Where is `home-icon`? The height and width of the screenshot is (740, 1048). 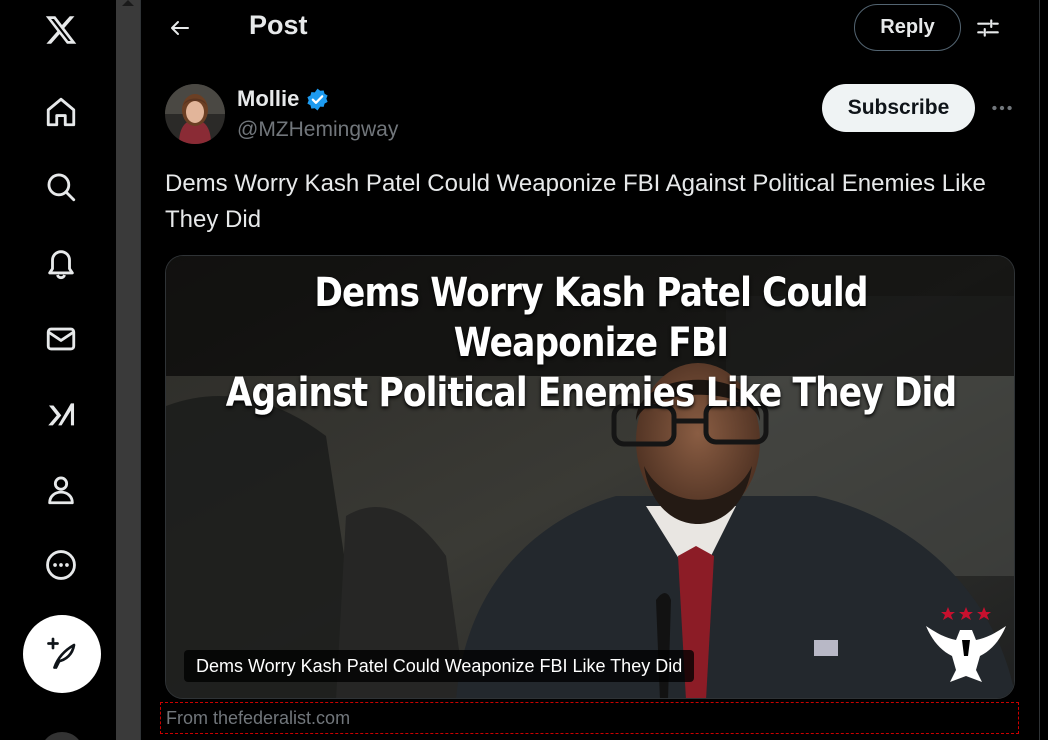
home-icon is located at coordinates (61, 112).